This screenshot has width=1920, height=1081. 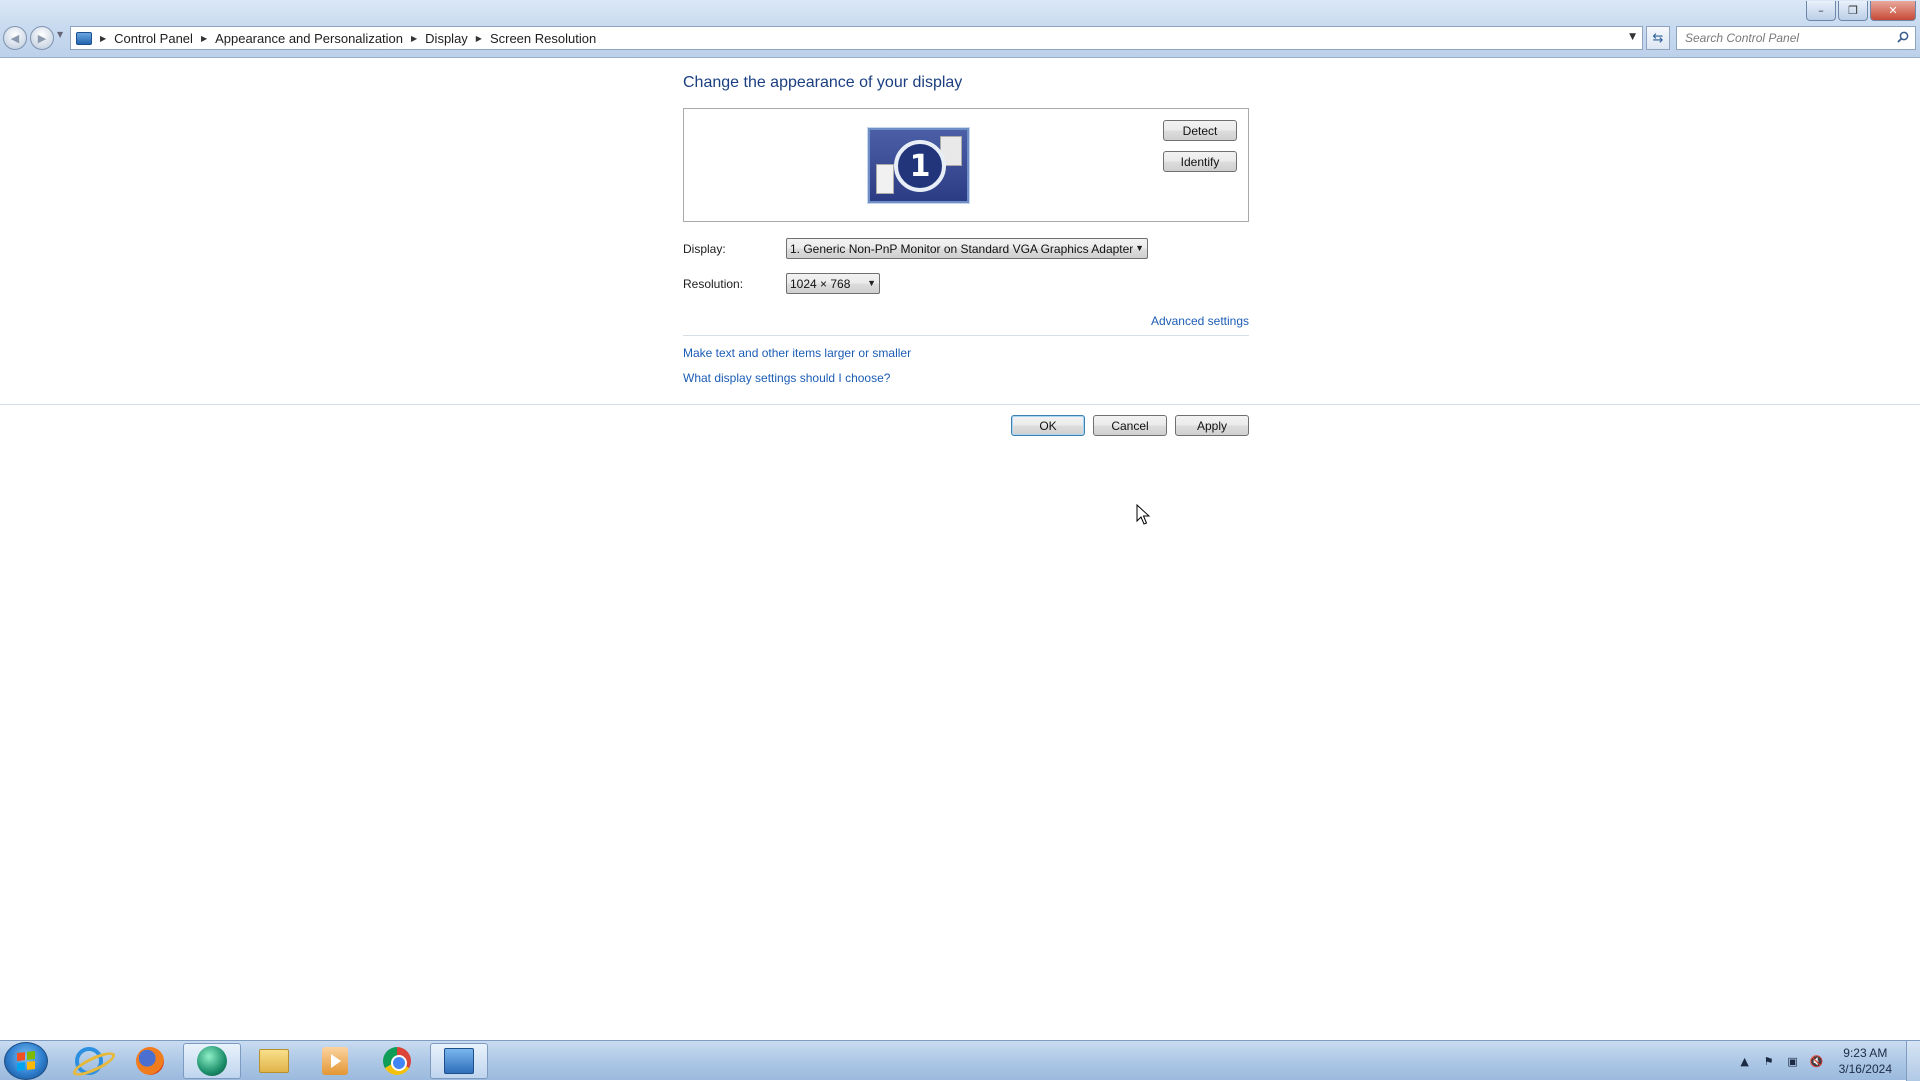 I want to click on monitor-number-badge: 1, so click(x=920, y=166).